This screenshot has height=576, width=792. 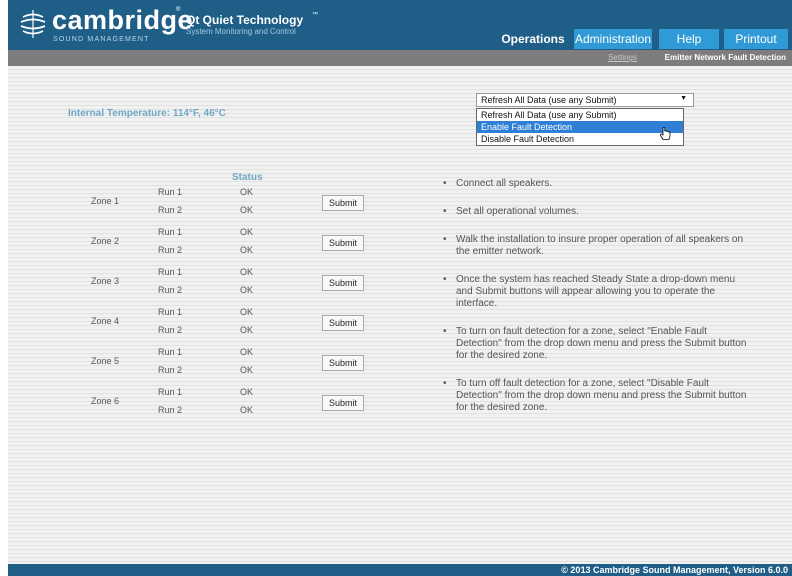 I want to click on action-select: Refresh All Data (use any Submit) ▼, so click(x=585, y=100).